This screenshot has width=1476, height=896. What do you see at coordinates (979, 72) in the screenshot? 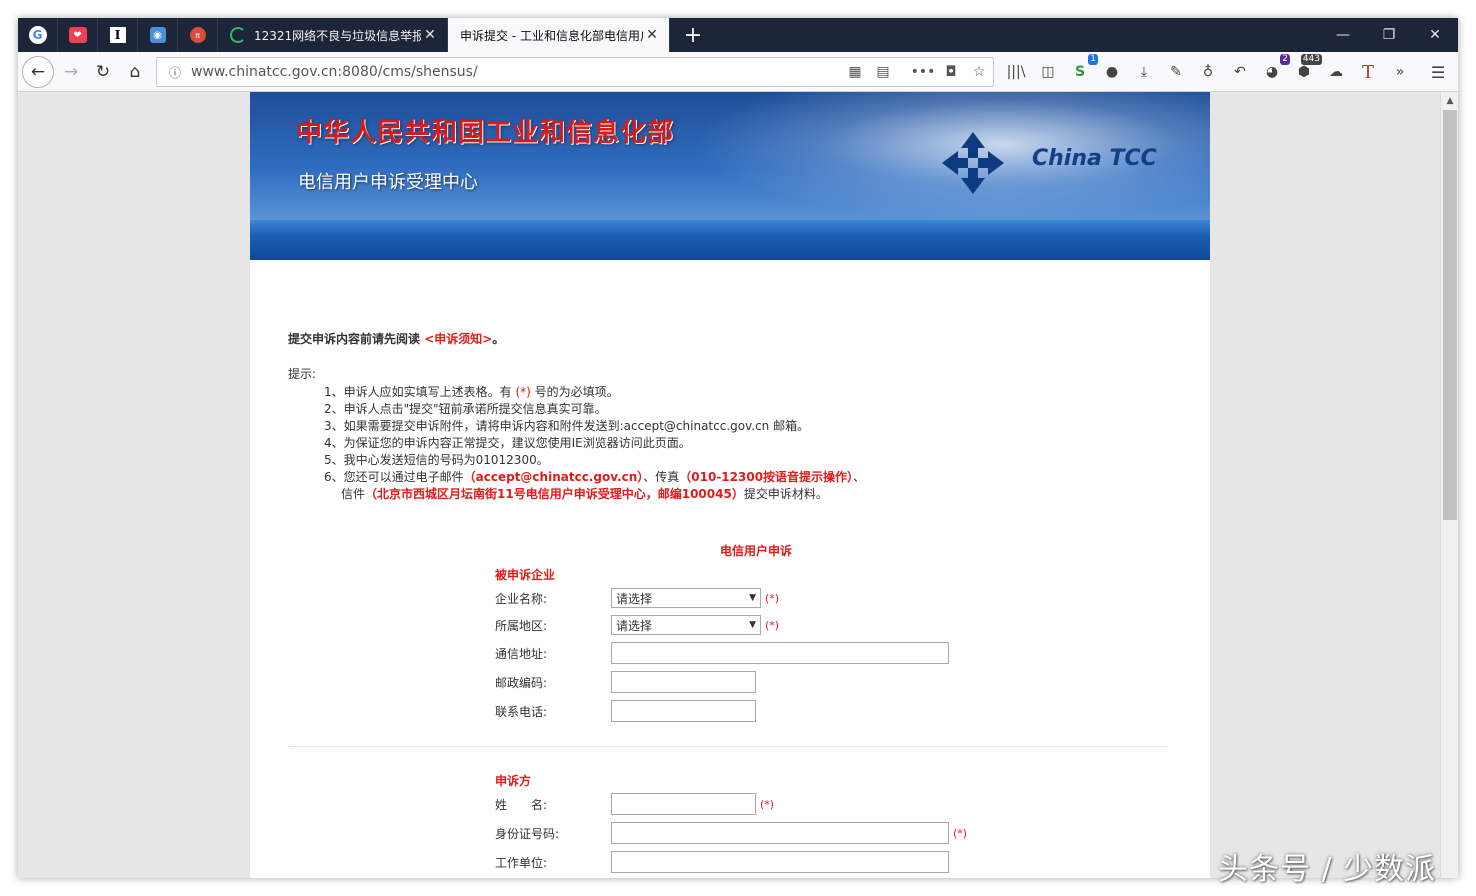
I see `bookmark-star-icon: ☆` at bounding box center [979, 72].